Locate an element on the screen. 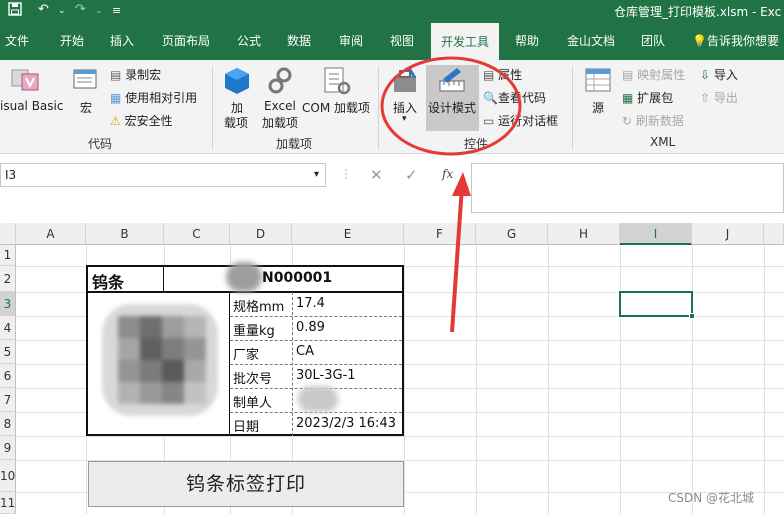 This screenshot has width=784, height=514. annotation-overlay is located at coordinates (451, 194).